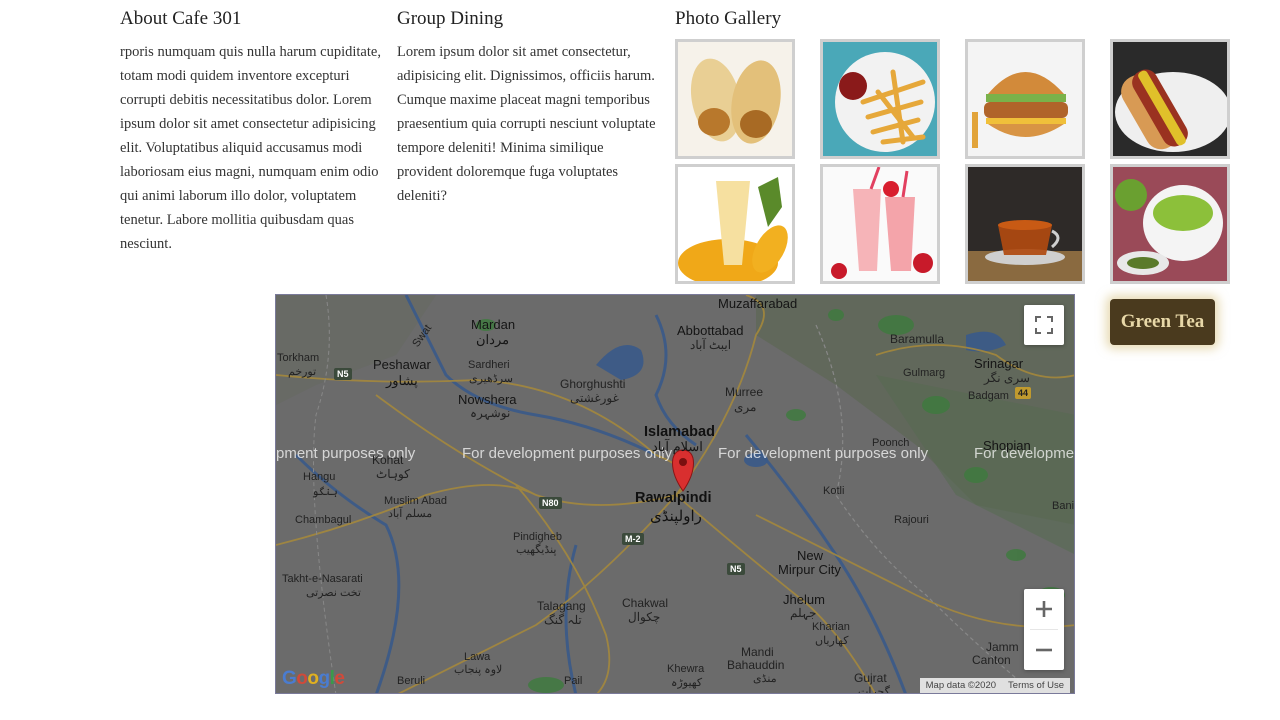 The width and height of the screenshot is (1280, 720). I want to click on label-chakwal-ur: چکوال, so click(644, 617).